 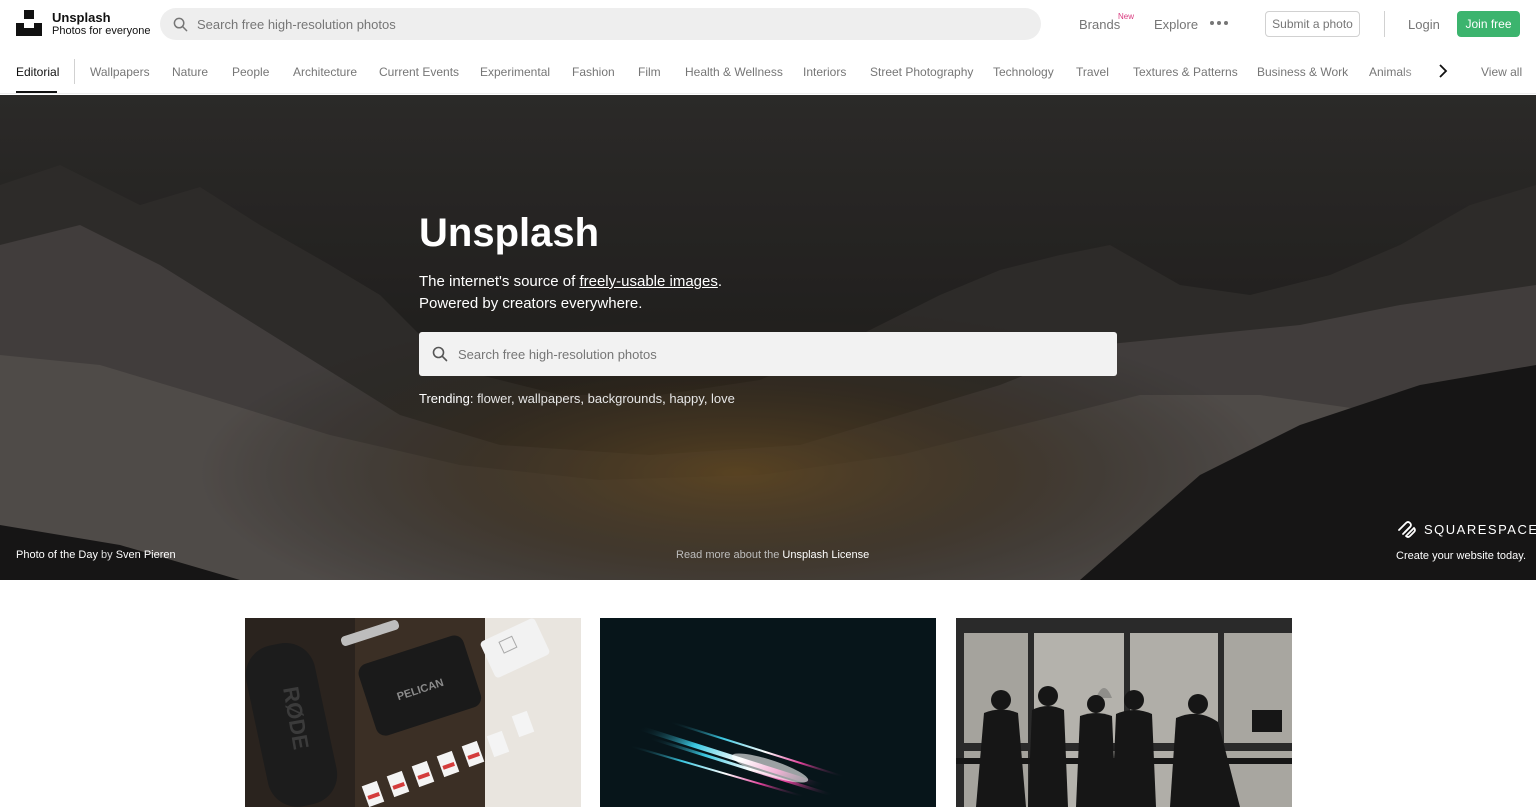 I want to click on topic-film: Film, so click(x=649, y=72).